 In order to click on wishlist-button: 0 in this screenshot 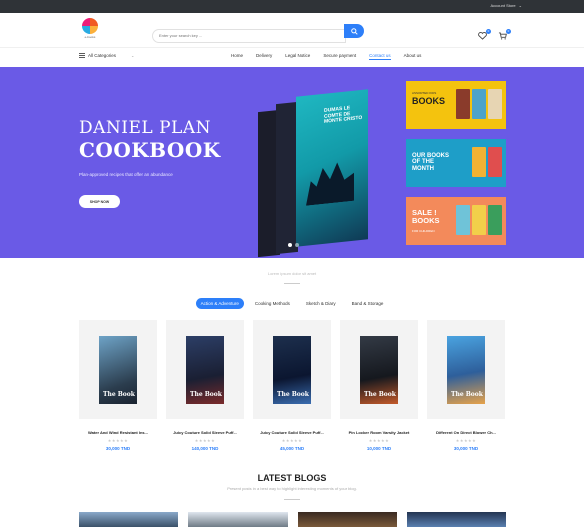, I will do `click(484, 33)`.